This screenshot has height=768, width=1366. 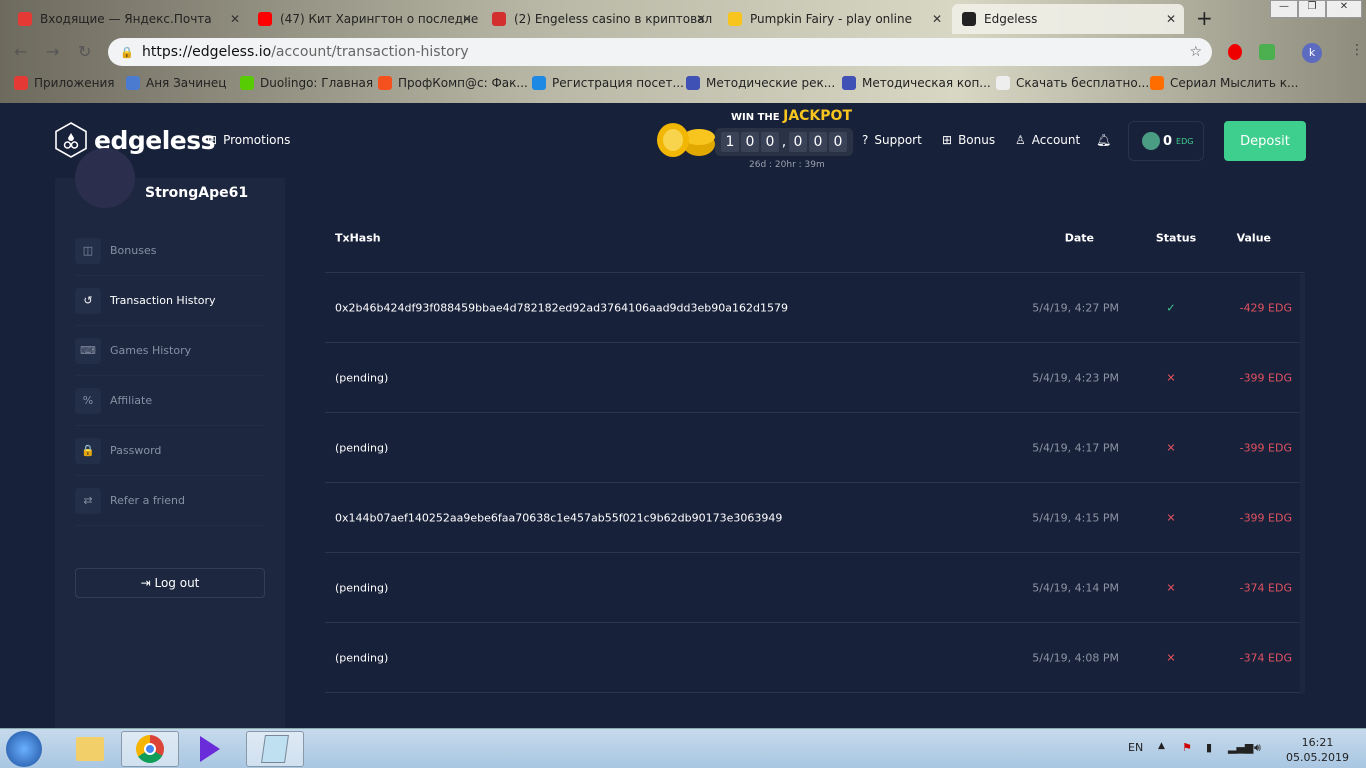 I want to click on clock-date: 05.05.2019, so click(x=1317, y=757).